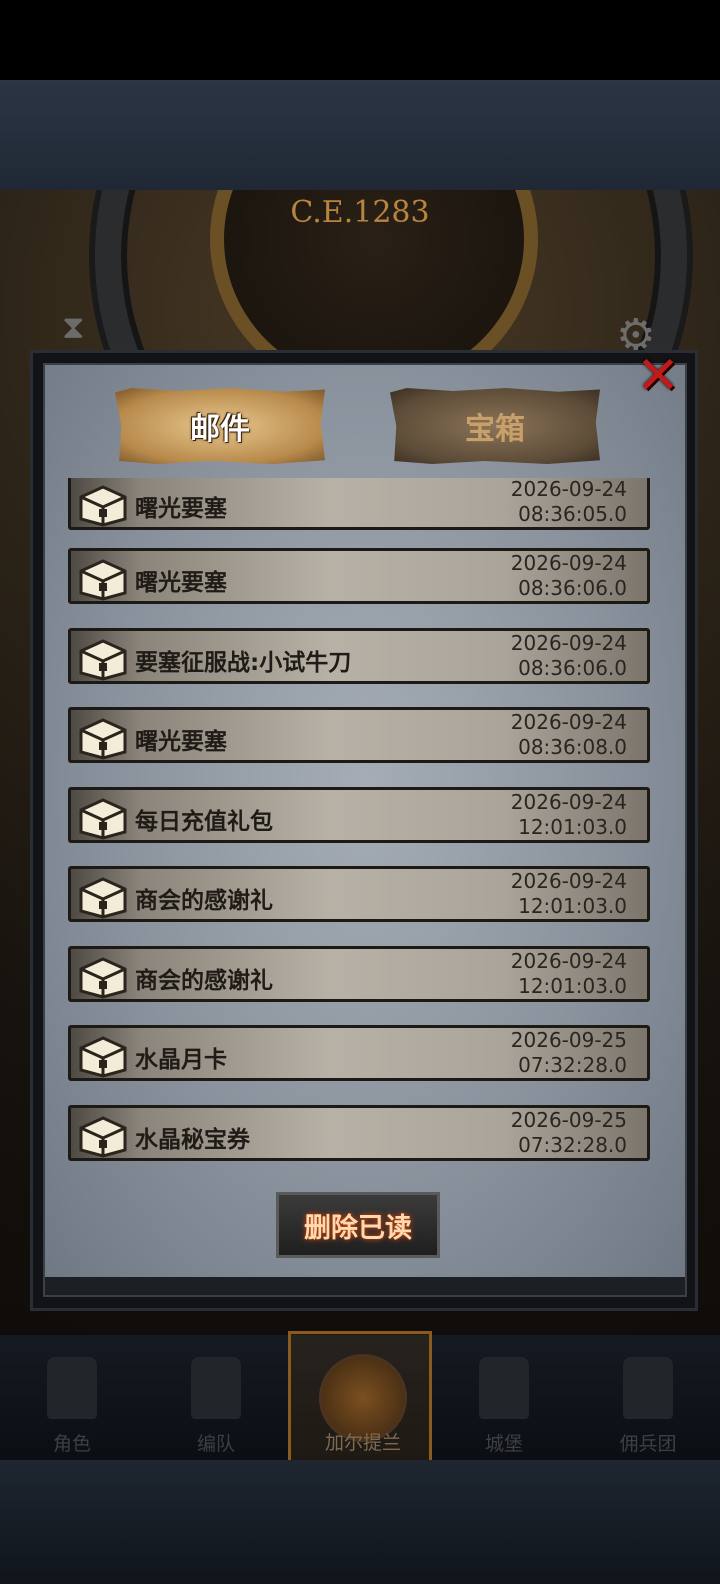 The image size is (720, 1584). I want to click on mail-item: 曙光要塞 2026-09-24 08:36:06.0, so click(359, 576).